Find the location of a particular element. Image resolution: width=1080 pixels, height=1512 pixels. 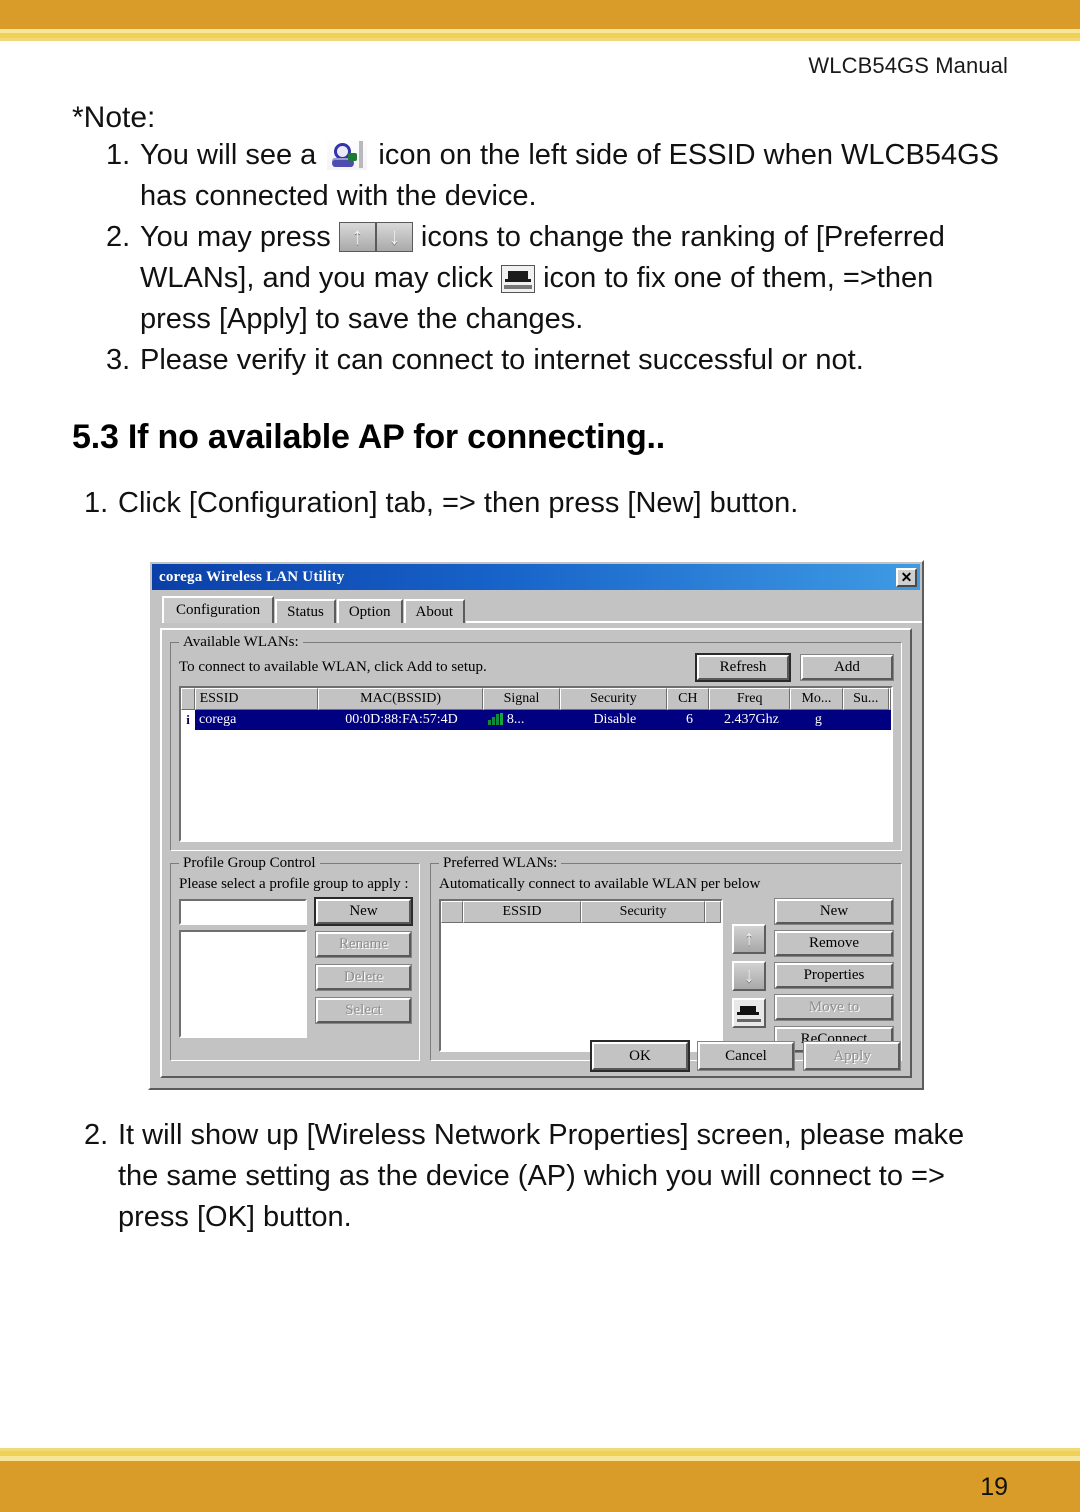

arrow-up-icon: ↑ is located at coordinates (357, 236).